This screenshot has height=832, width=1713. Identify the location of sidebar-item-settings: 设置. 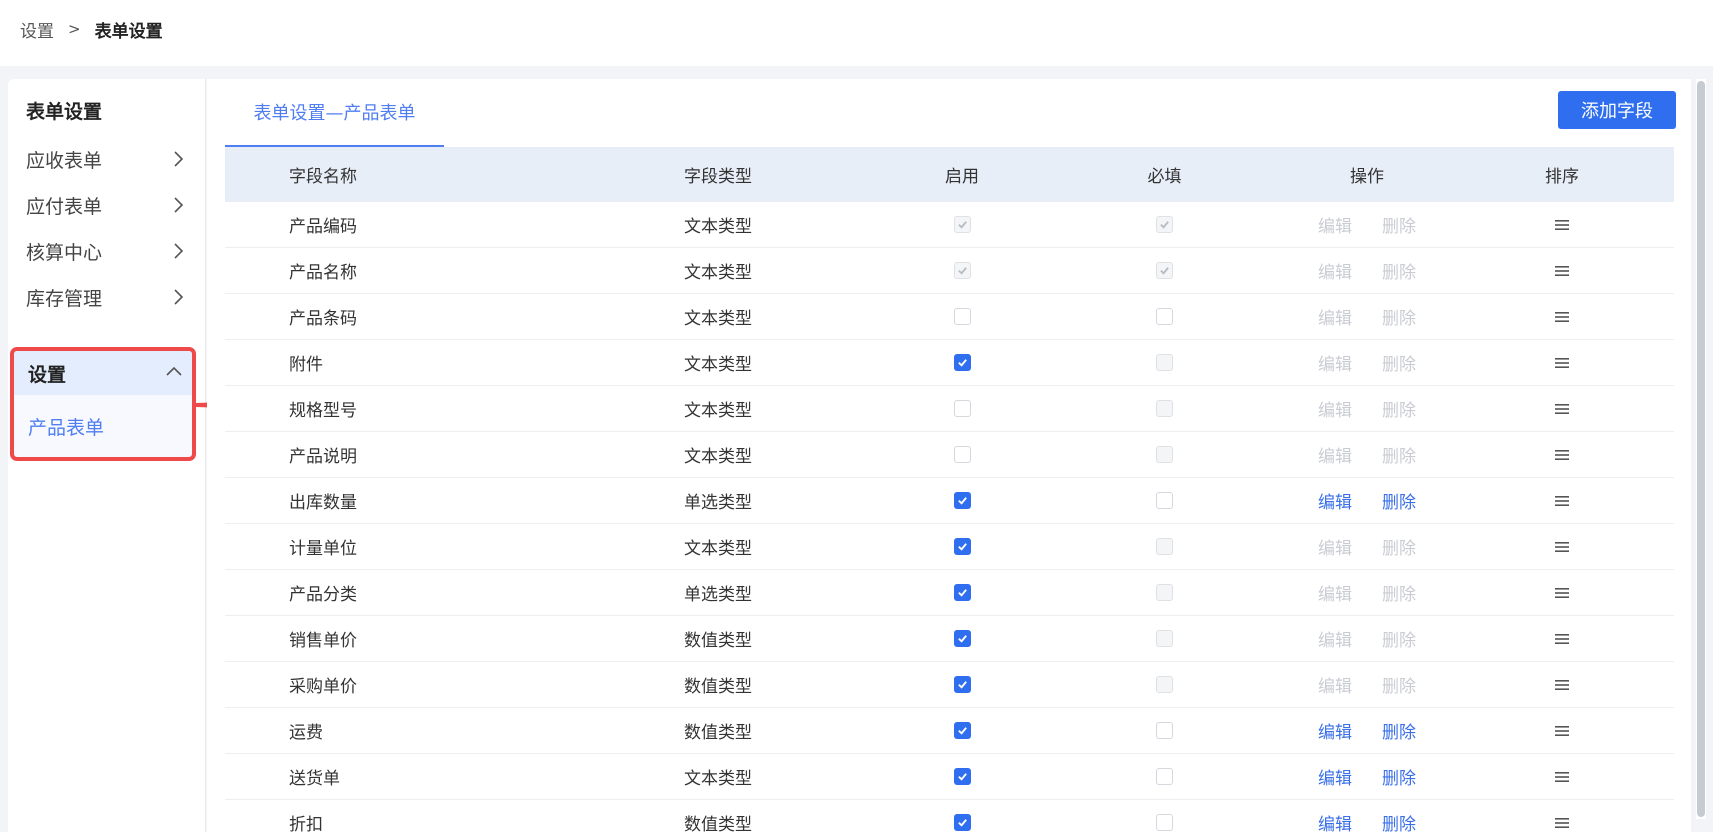
(103, 373).